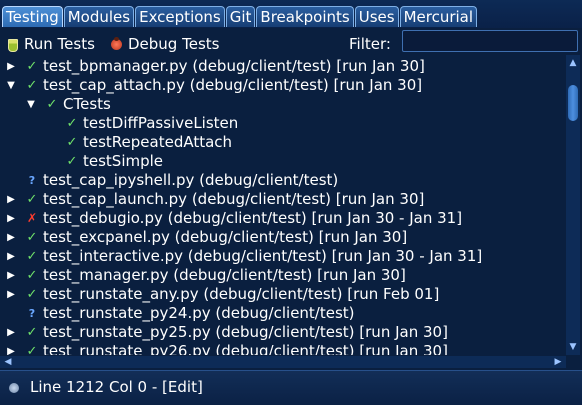 The height and width of the screenshot is (405, 582). Describe the element at coordinates (32, 218) in the screenshot. I see `fail-x-icon: ✗` at that location.